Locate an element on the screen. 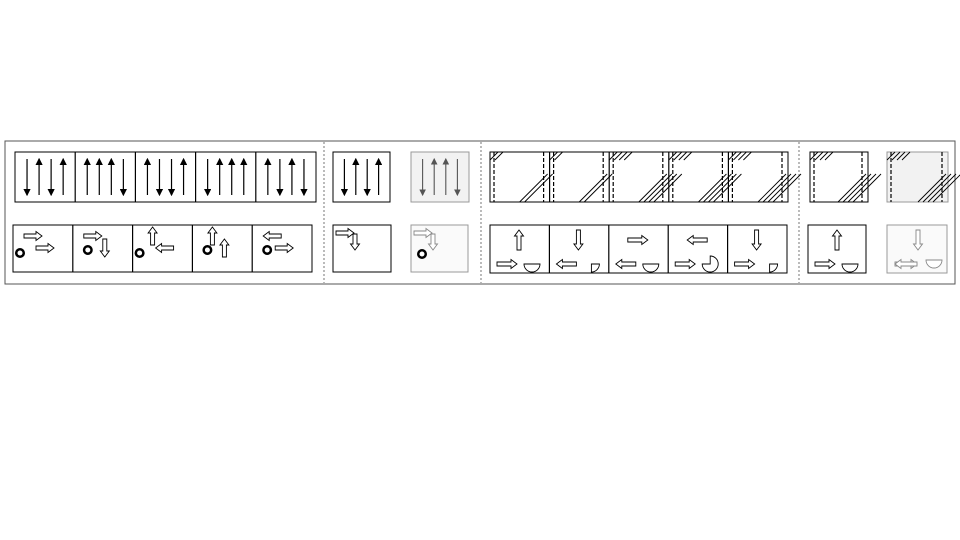 Image resolution: width=960 pixels, height=540 pixels. arrow-panel-noisy is located at coordinates (440, 177).